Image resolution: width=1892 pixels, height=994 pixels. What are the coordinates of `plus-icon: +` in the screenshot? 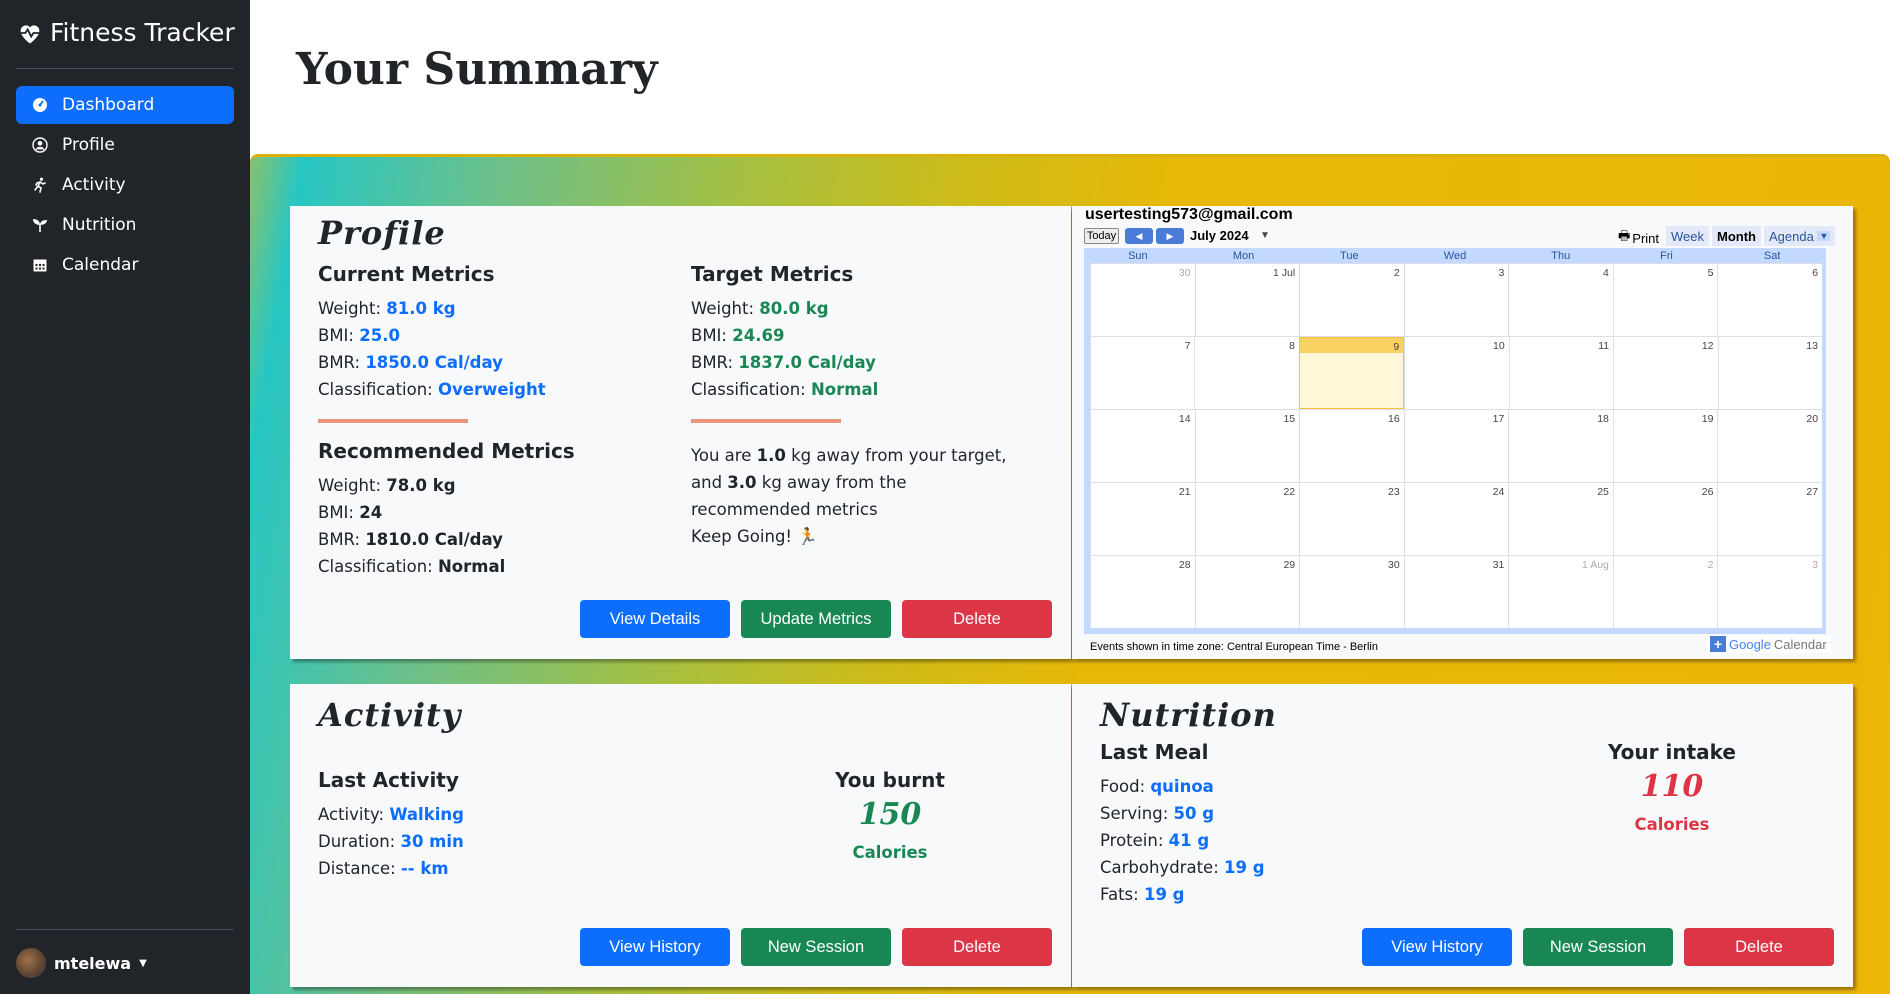 It's located at (1718, 644).